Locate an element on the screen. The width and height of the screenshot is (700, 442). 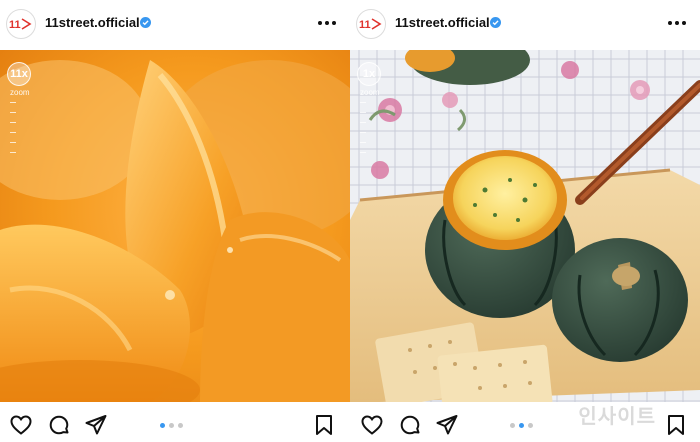
zoom-indicator: 11x zoom is located at coordinates (37, 112).